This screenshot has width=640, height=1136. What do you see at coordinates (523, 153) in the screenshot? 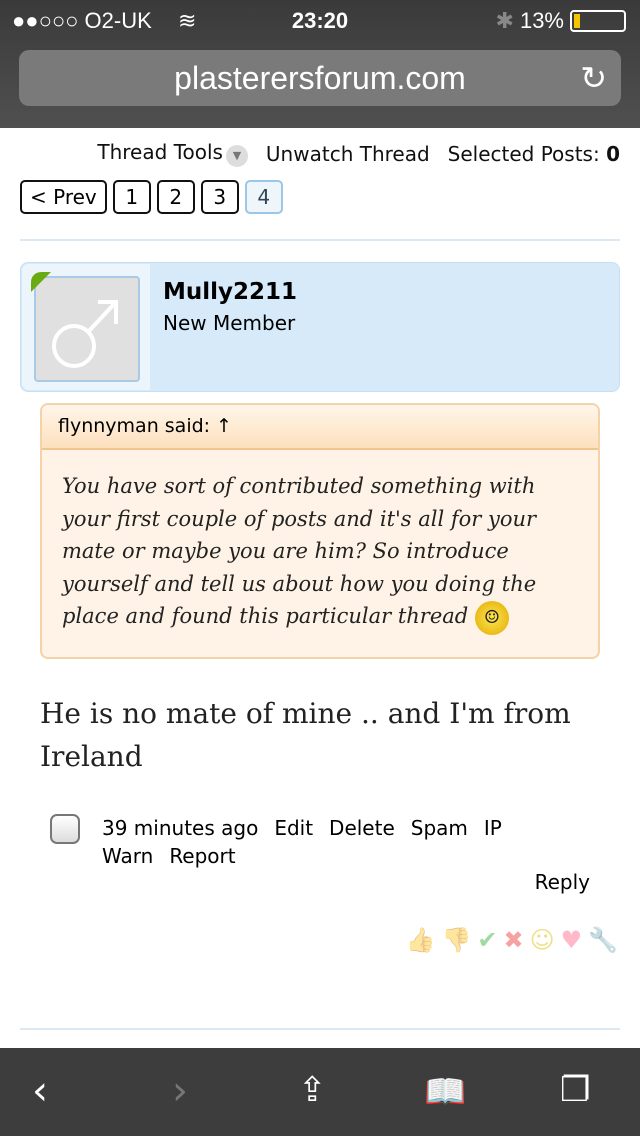
I see `selected-posts-label: Selected Posts:` at bounding box center [523, 153].